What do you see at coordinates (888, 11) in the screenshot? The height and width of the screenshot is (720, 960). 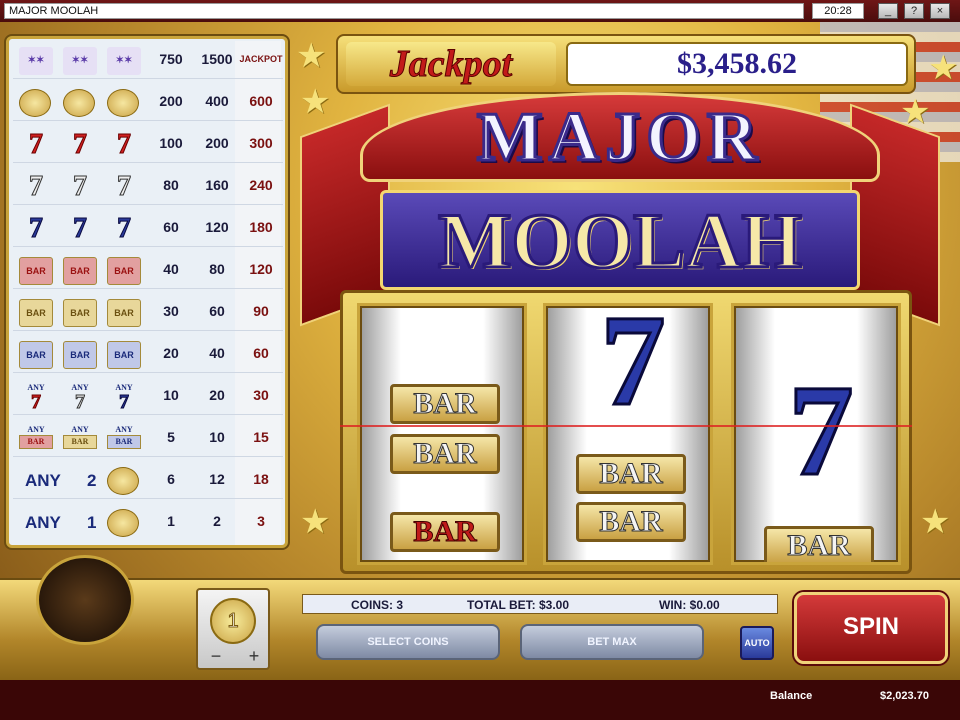 I see `minimize-button: _` at bounding box center [888, 11].